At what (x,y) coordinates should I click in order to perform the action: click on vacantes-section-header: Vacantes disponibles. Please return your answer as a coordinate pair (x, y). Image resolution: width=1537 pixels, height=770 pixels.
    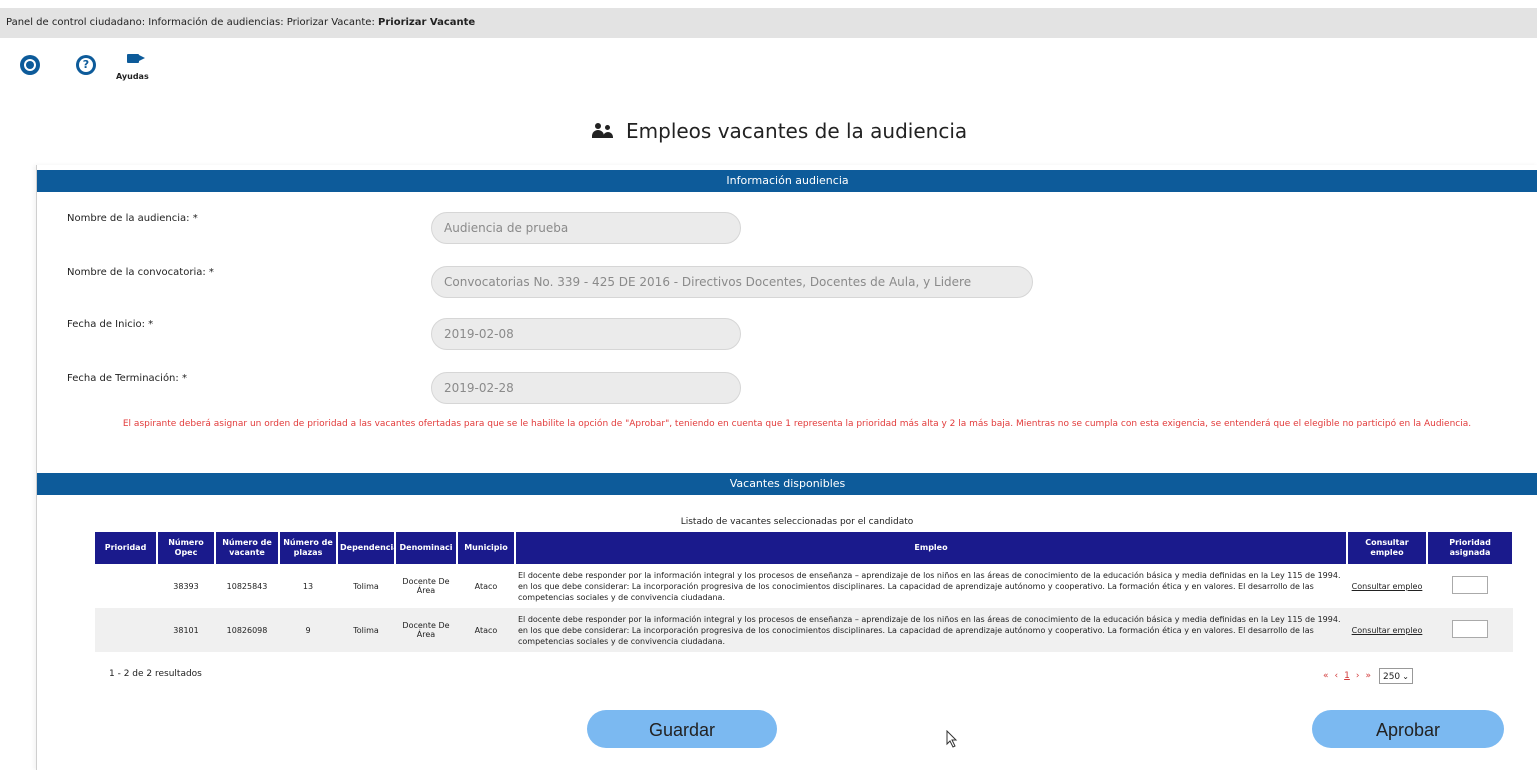
    Looking at the image, I should click on (787, 484).